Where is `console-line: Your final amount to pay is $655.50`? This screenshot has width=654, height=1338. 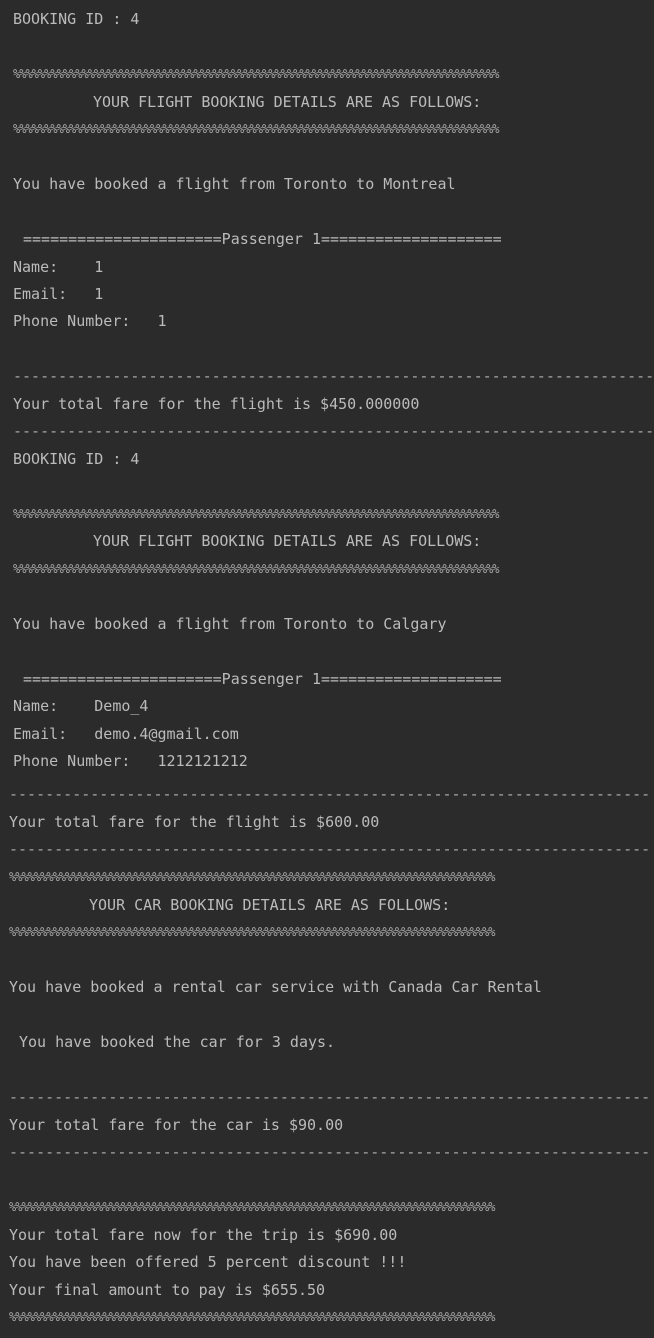
console-line: Your final amount to pay is $655.50 is located at coordinates (167, 1290).